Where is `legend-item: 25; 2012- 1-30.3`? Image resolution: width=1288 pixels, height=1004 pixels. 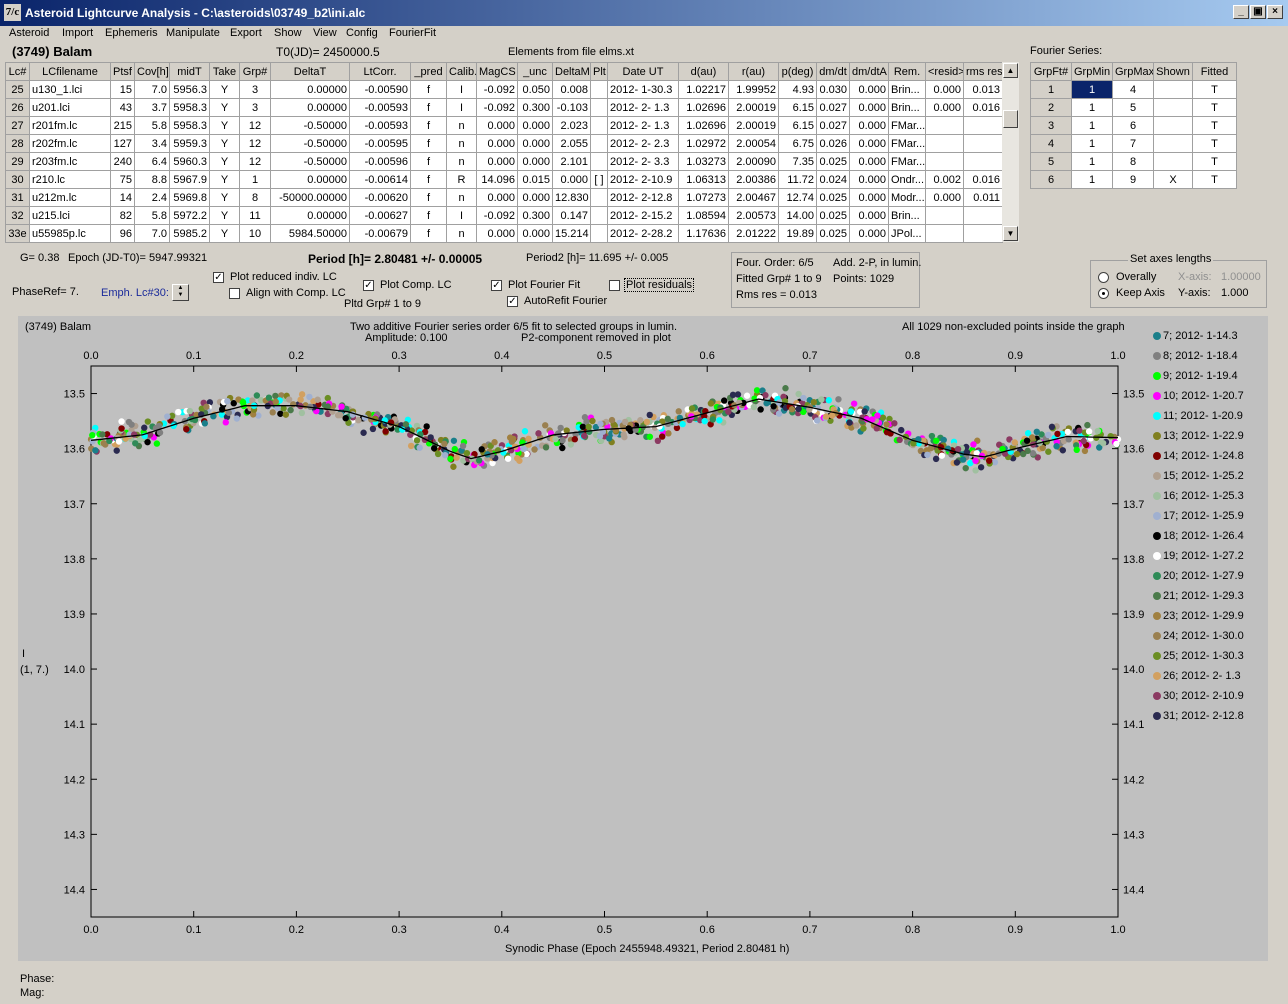
legend-item: 25; 2012- 1-30.3 is located at coordinates (1198, 656).